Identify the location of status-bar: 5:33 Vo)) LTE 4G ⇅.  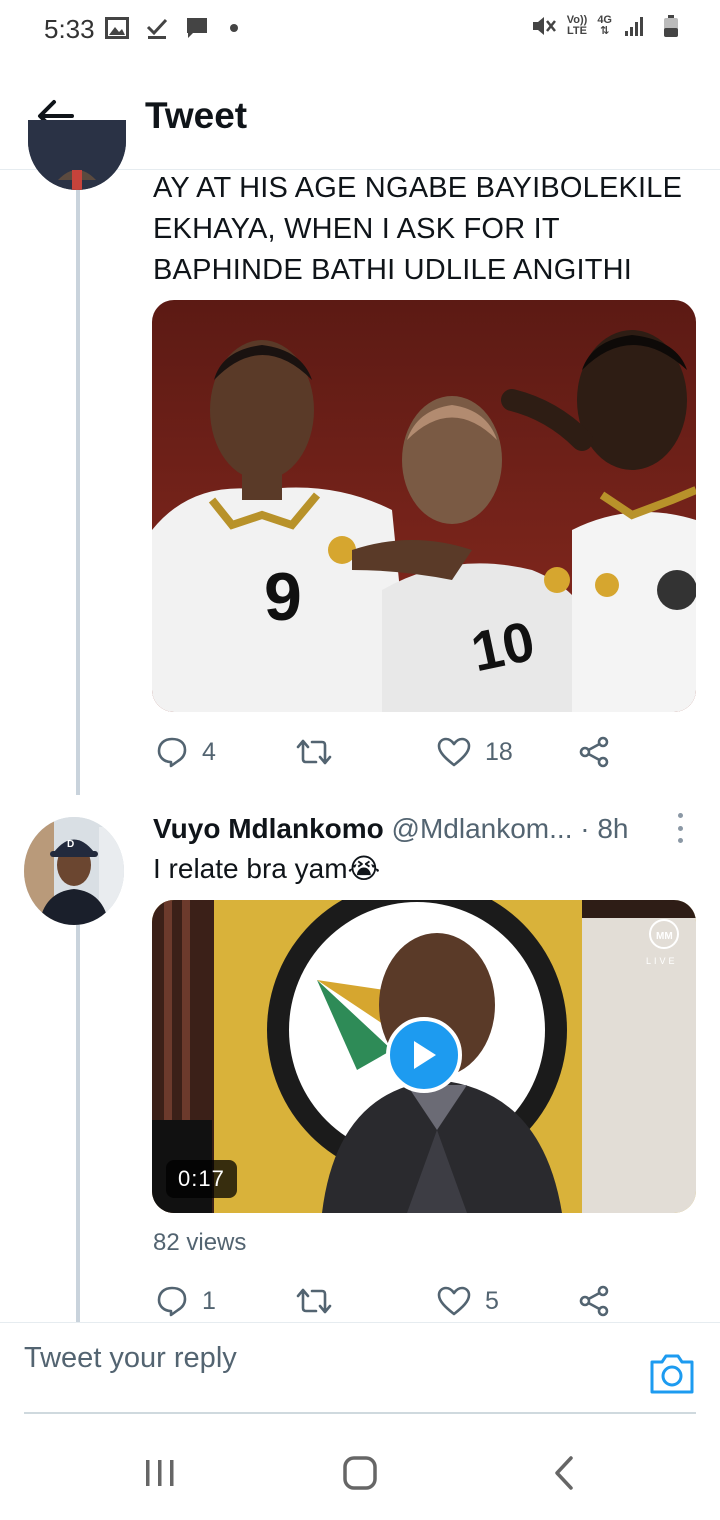
(360, 30).